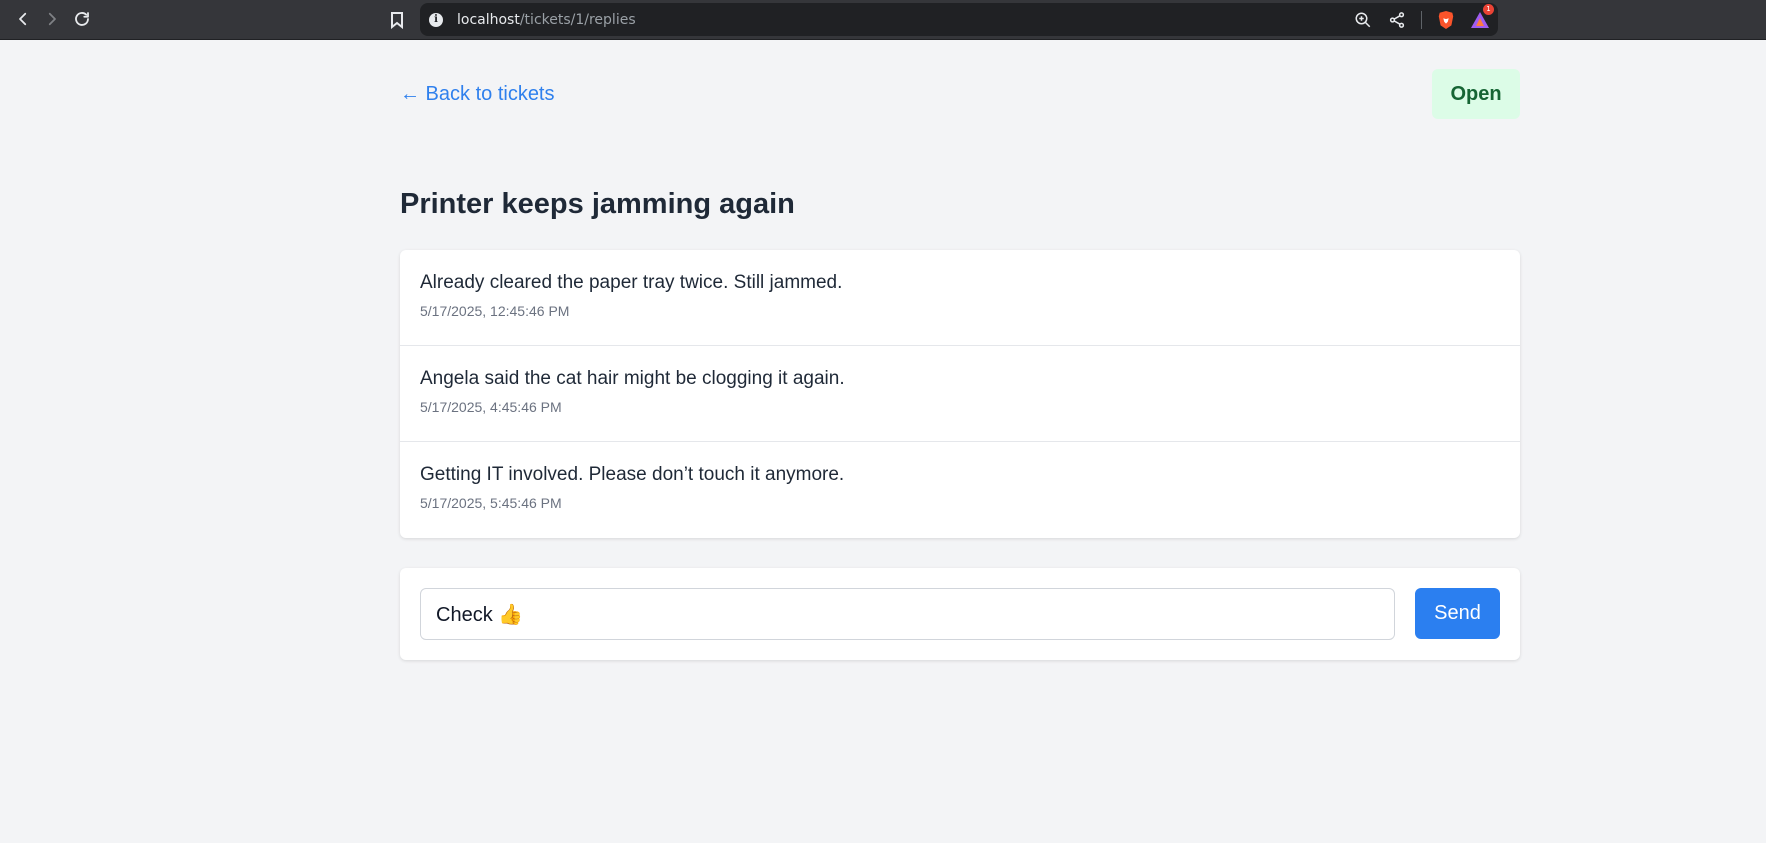  Describe the element at coordinates (959, 19) in the screenshot. I see `address-bar: i localhost/tickets/1/replies 1` at that location.